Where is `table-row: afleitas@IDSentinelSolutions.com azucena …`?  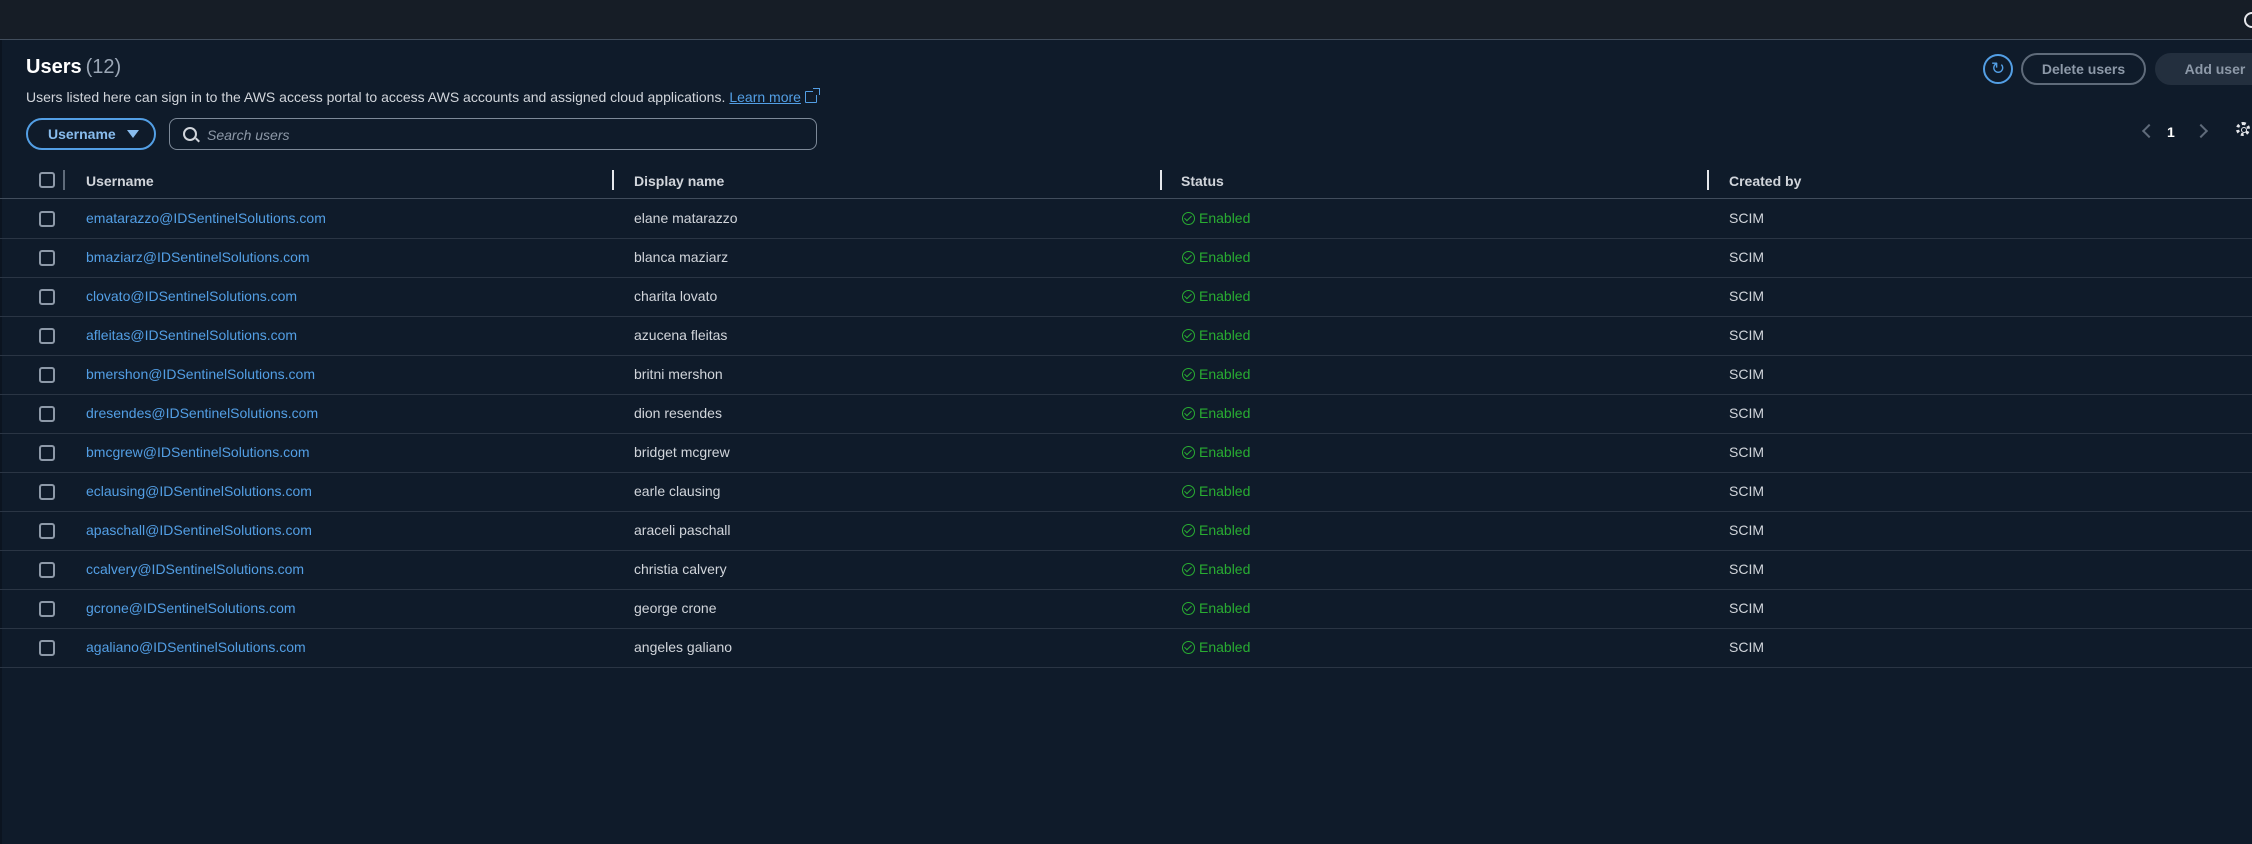 table-row: afleitas@IDSentinelSolutions.com azucena … is located at coordinates (1126, 336).